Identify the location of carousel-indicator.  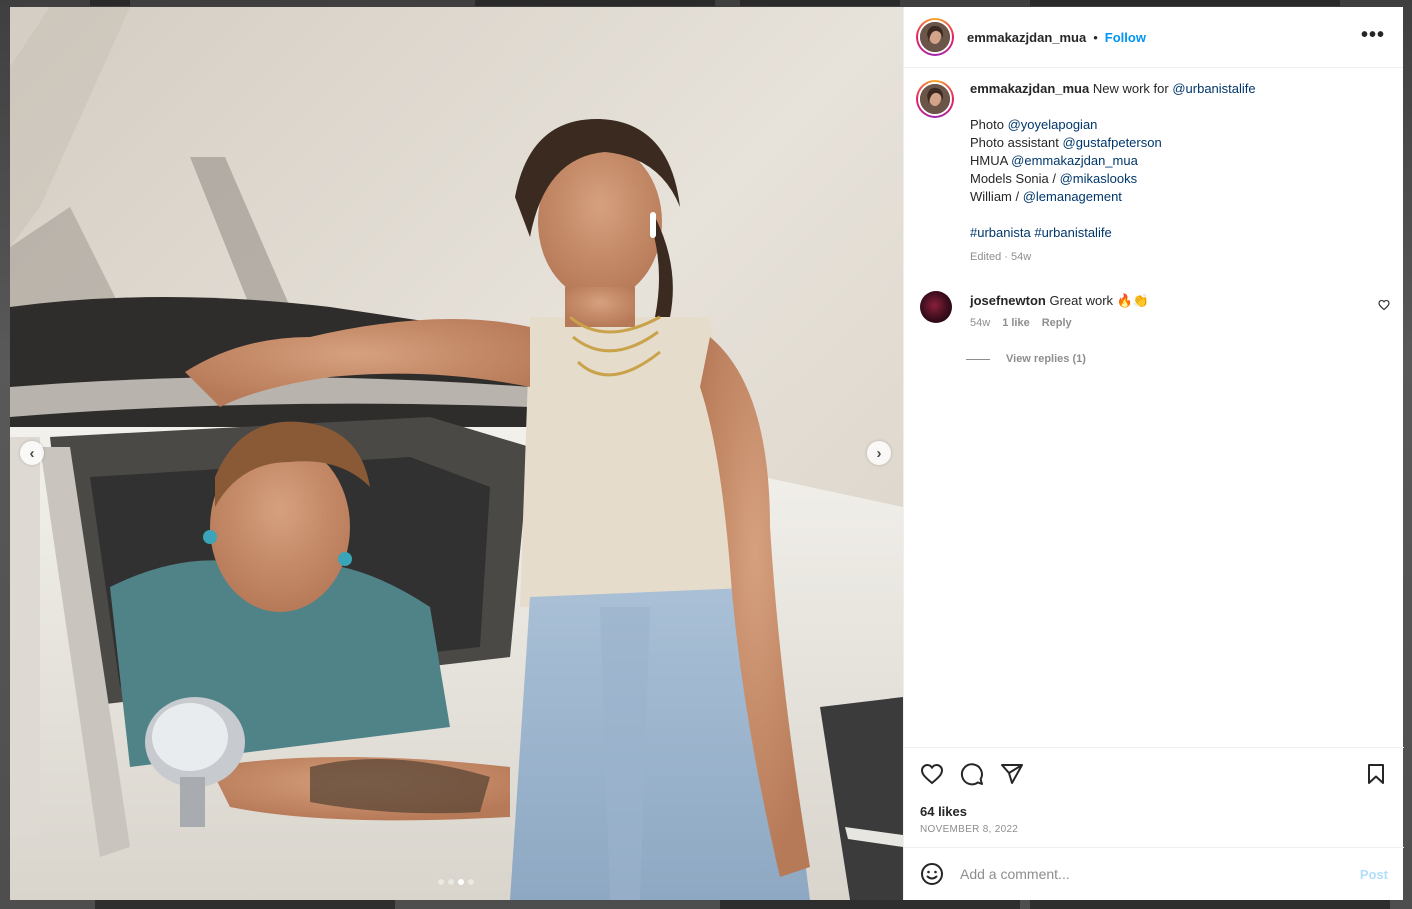
(456, 882).